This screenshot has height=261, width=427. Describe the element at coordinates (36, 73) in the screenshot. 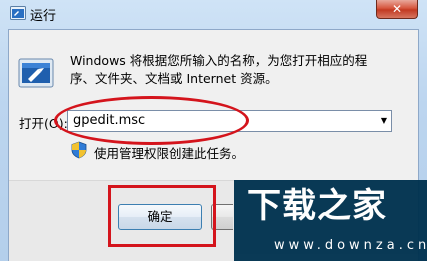

I see `run-program-icon` at that location.